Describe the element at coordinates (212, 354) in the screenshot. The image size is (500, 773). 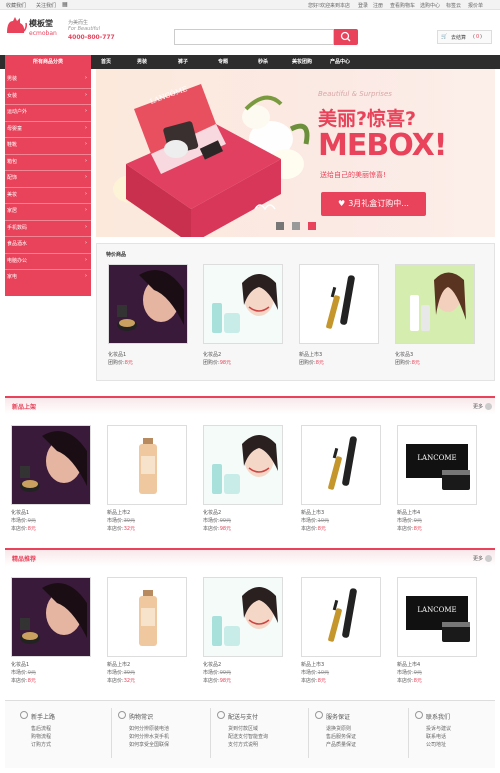
I see `special-product-name: 化妆品2` at that location.